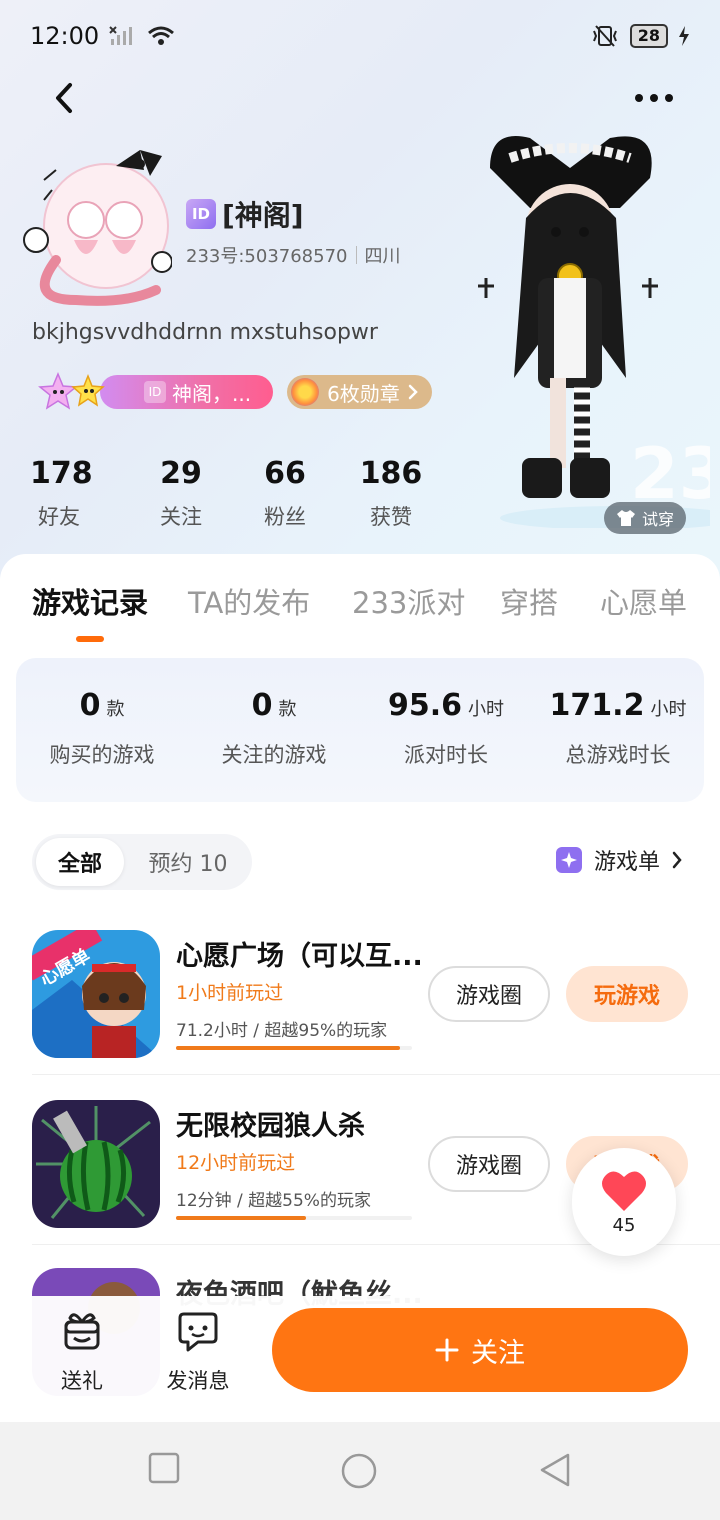  Describe the element at coordinates (408, 601) in the screenshot. I see `tab-party: 233派对` at that location.